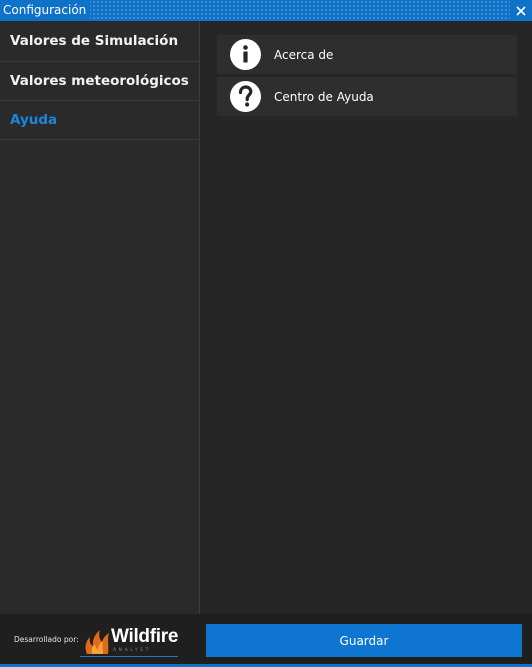  I want to click on flame-icon, so click(97, 642).